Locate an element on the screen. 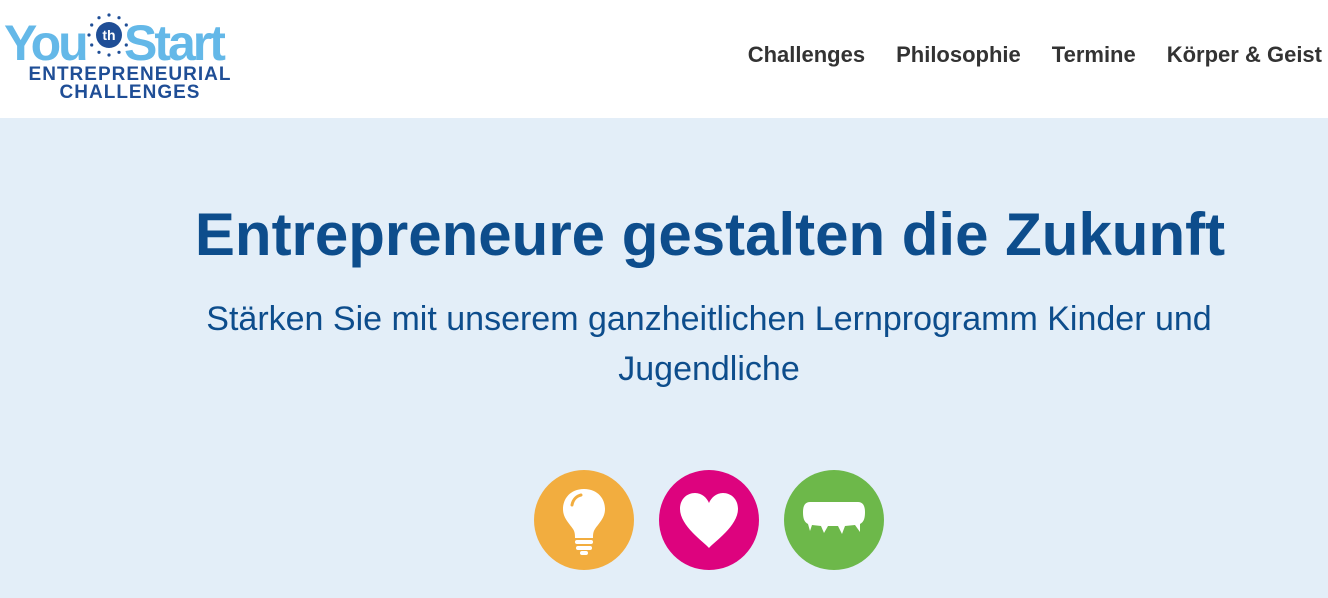 The image size is (1328, 598). youthstart-logo: You th Start ENTREPRENEURIAL CHALLENGES is located at coordinates (130, 58).